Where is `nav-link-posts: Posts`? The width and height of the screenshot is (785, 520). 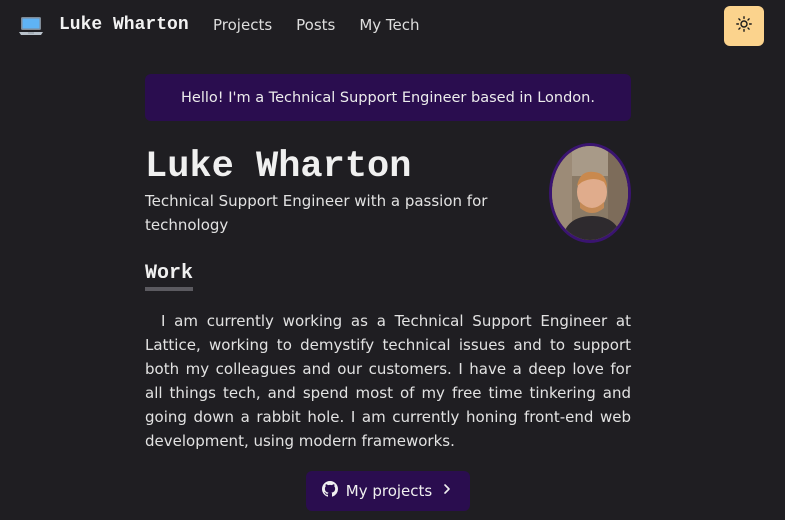
nav-link-posts: Posts is located at coordinates (315, 25).